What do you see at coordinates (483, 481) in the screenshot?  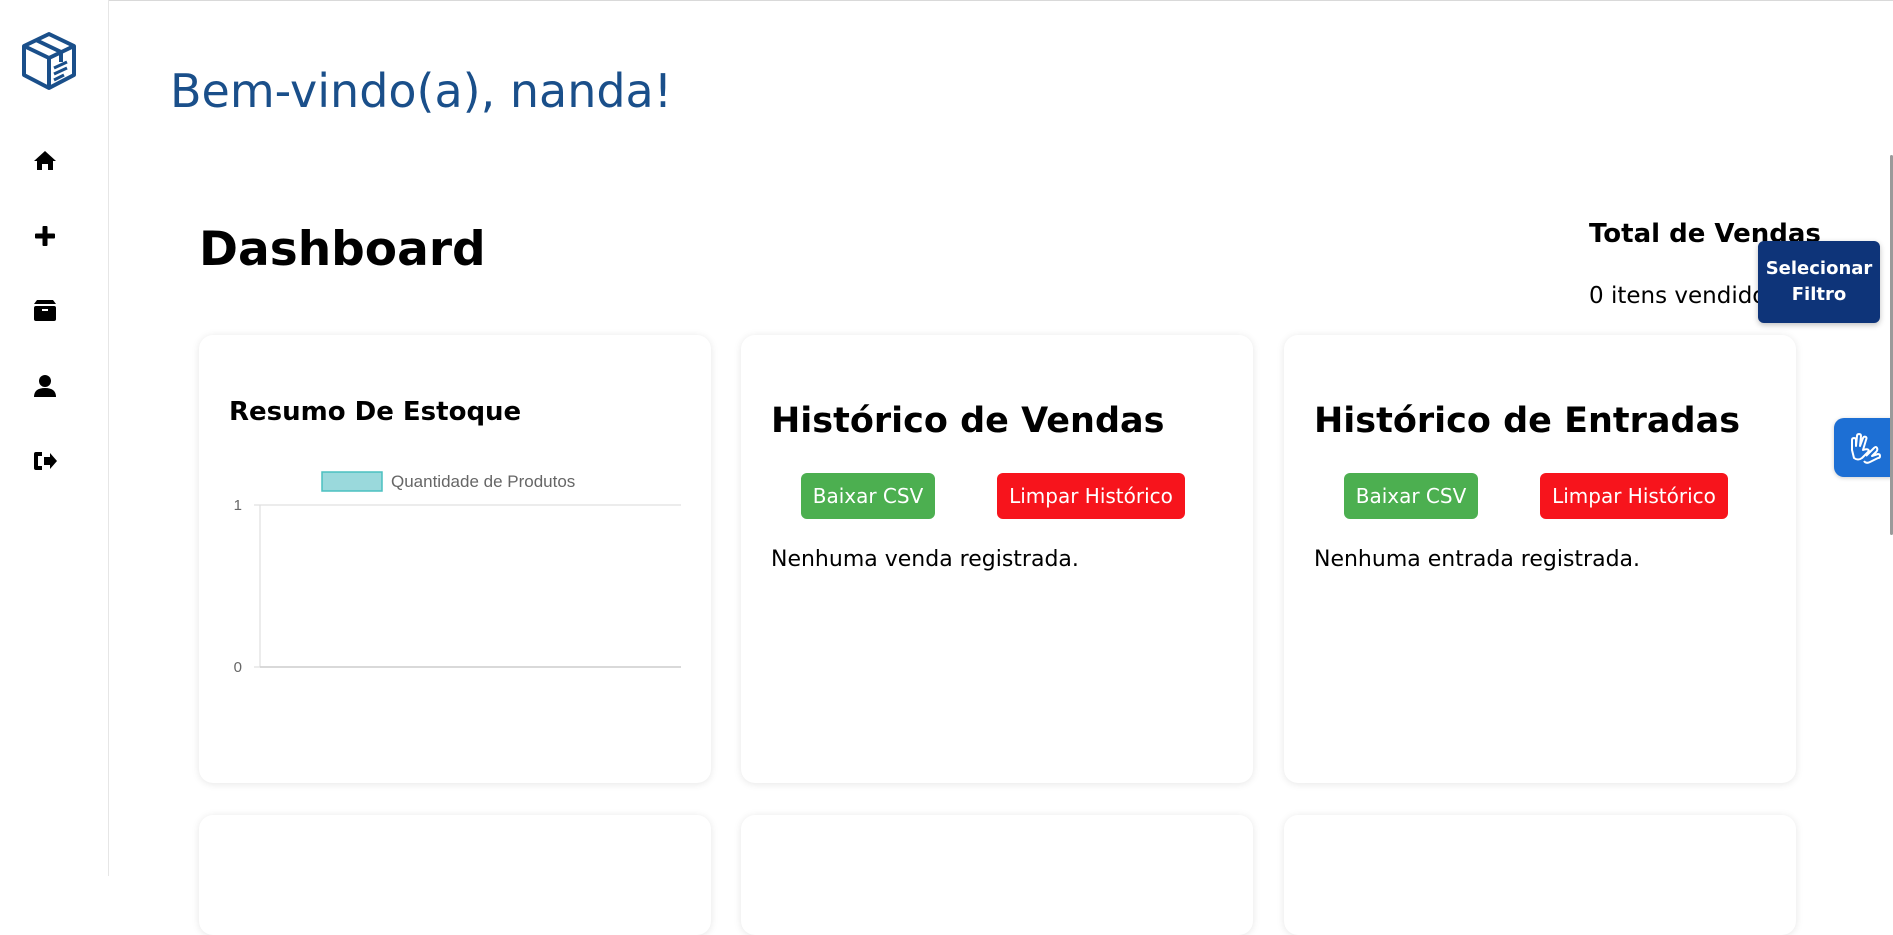 I see `chart-legend-label: Quantidade de Produtos` at bounding box center [483, 481].